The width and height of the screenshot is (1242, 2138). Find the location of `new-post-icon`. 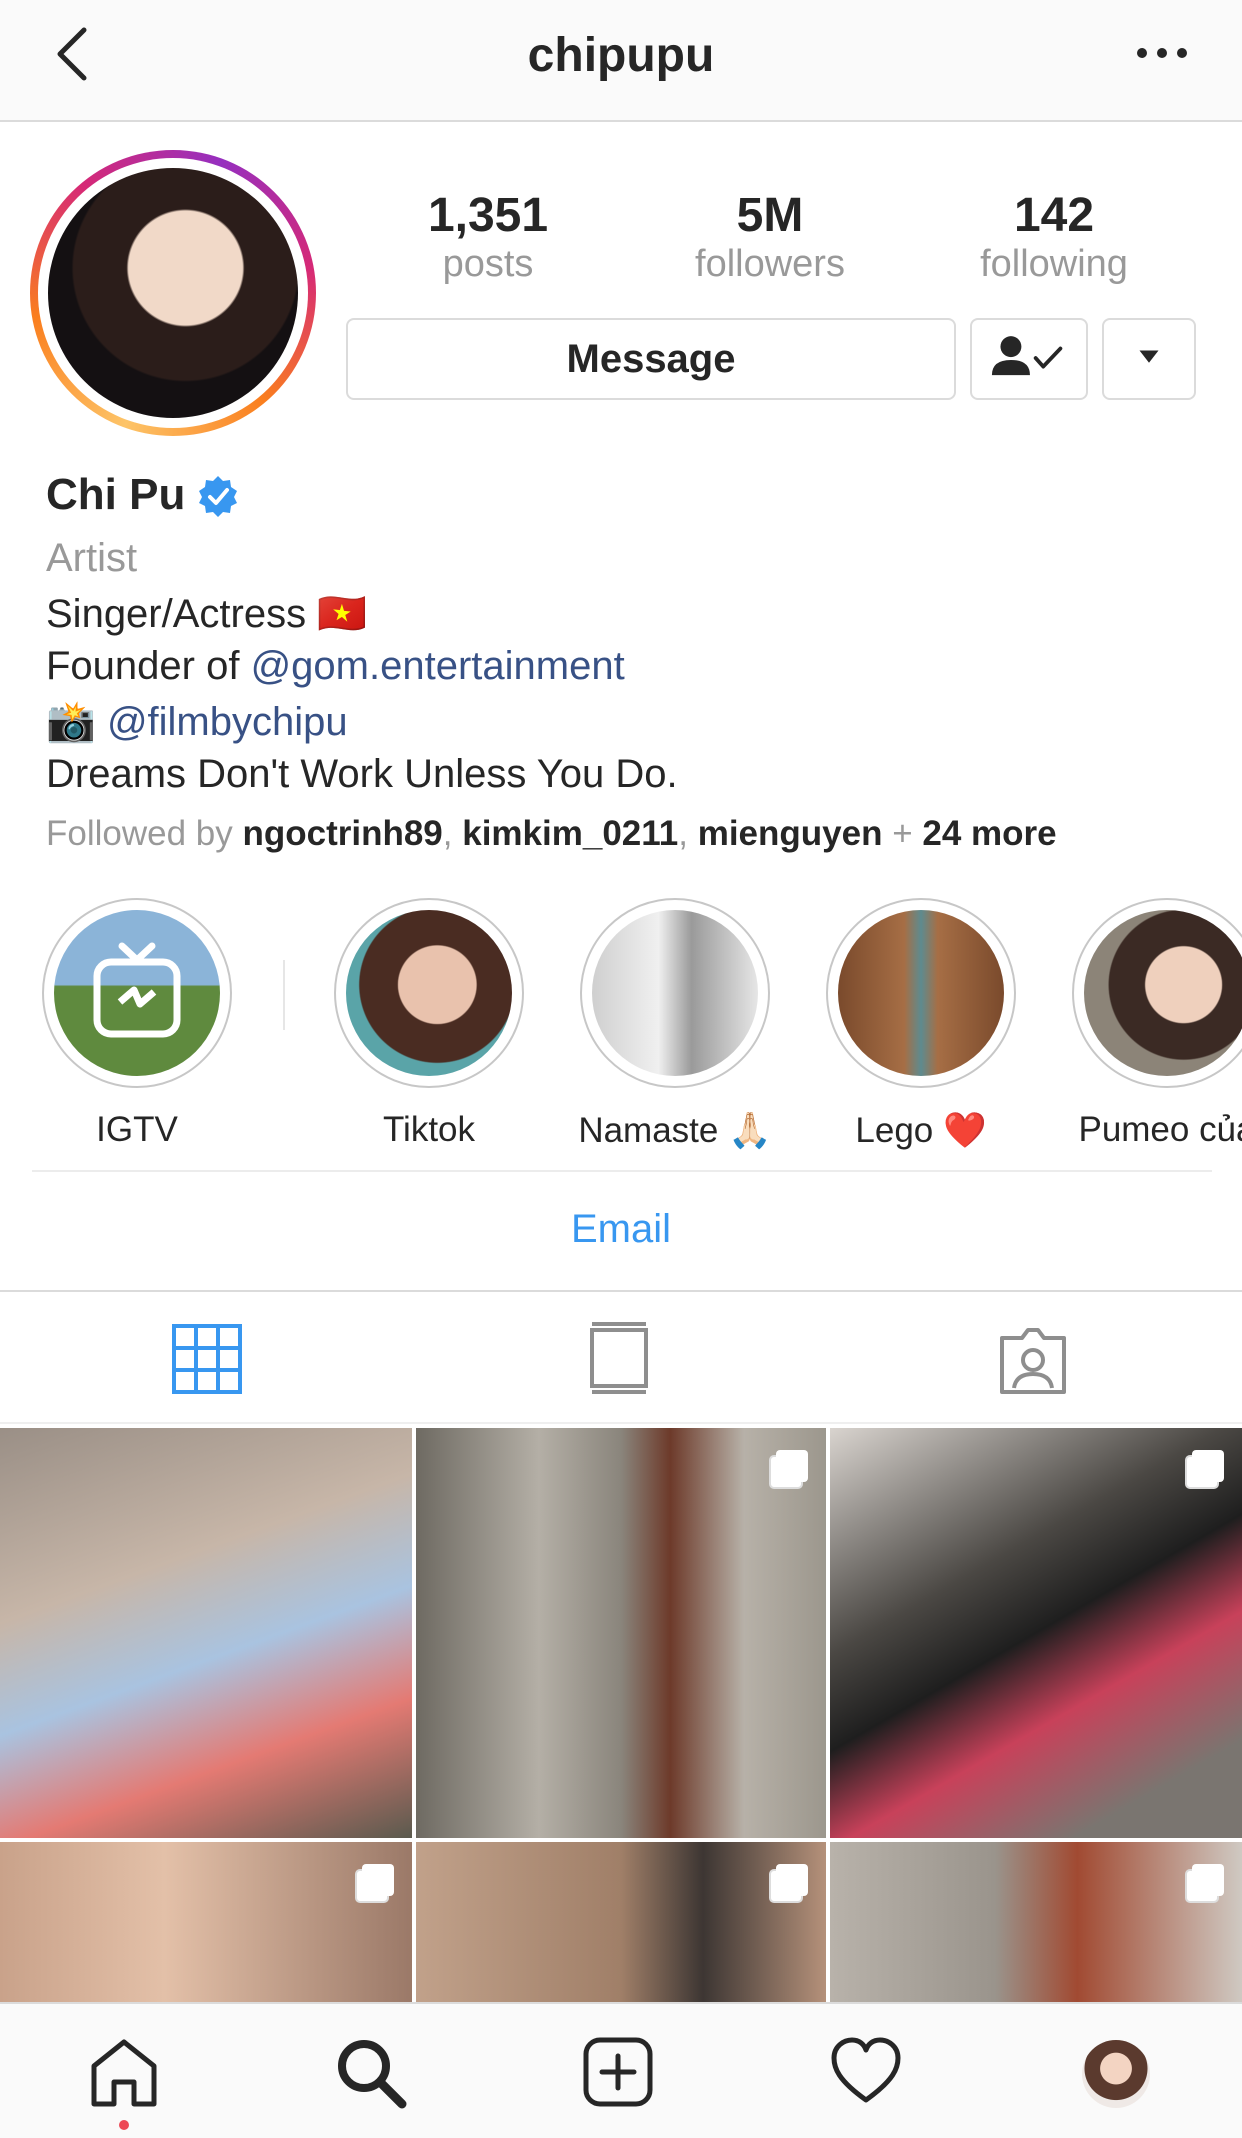

new-post-icon is located at coordinates (618, 2072).